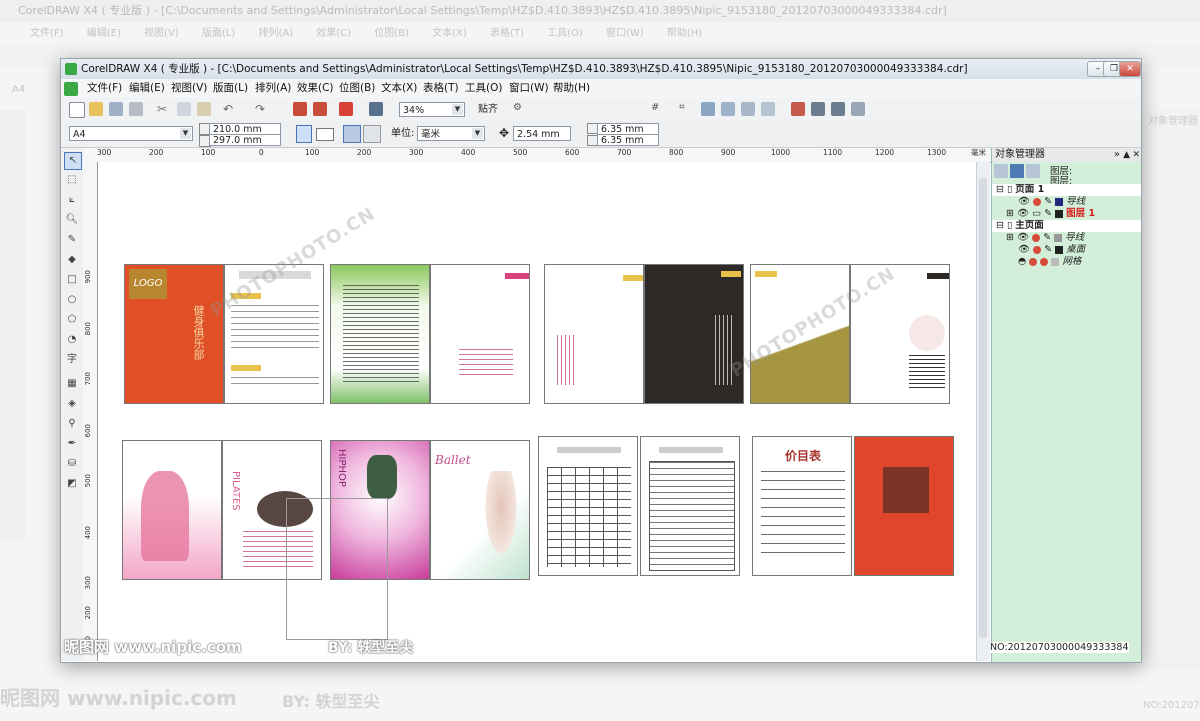 The image size is (1200, 721). Describe the element at coordinates (174, 334) in the screenshot. I see `page-thumb-cover-red: LOGO 健身俱乐部` at that location.